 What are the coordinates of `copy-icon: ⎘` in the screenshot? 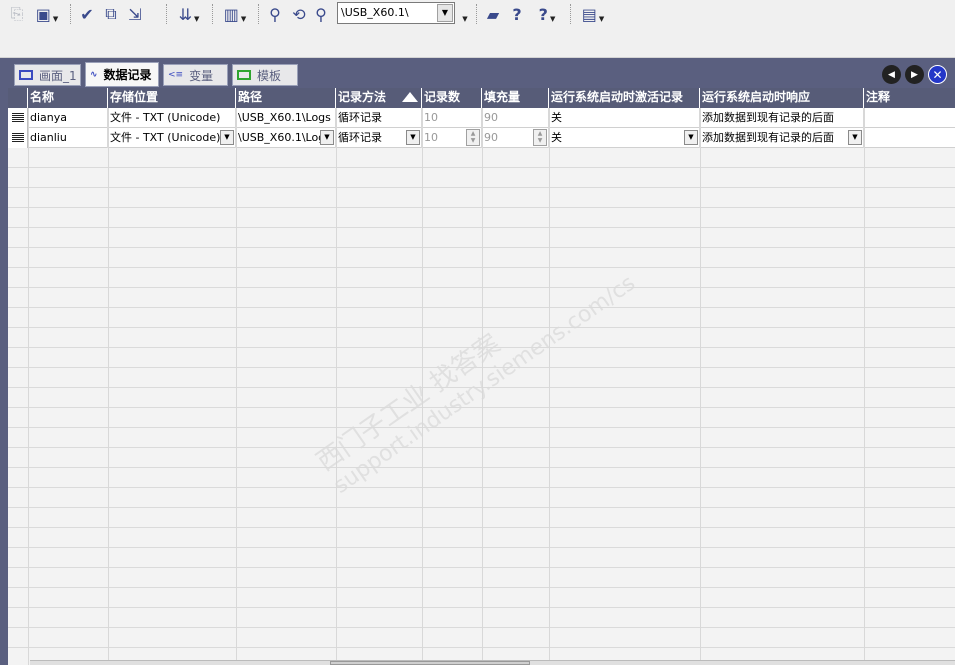 It's located at (17, 14).